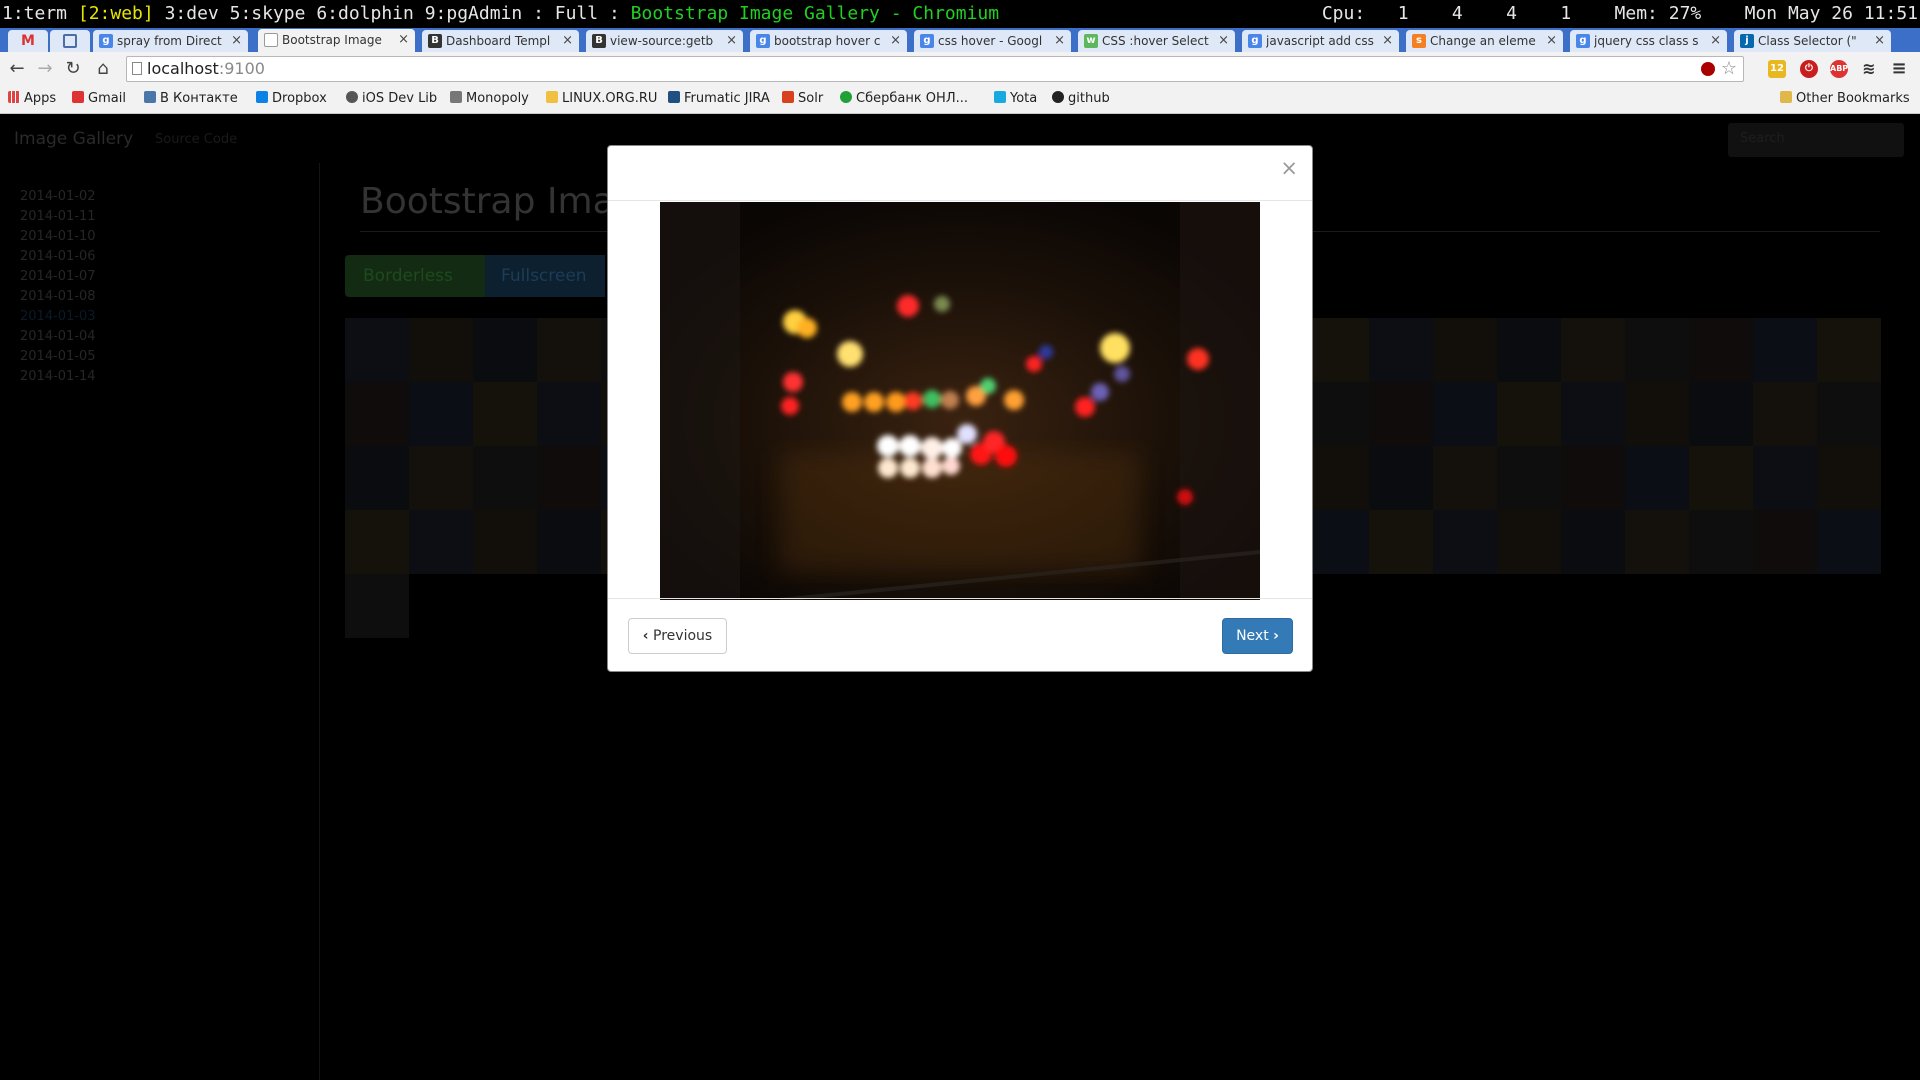  I want to click on filter-extension-icon: ≋, so click(1869, 69).